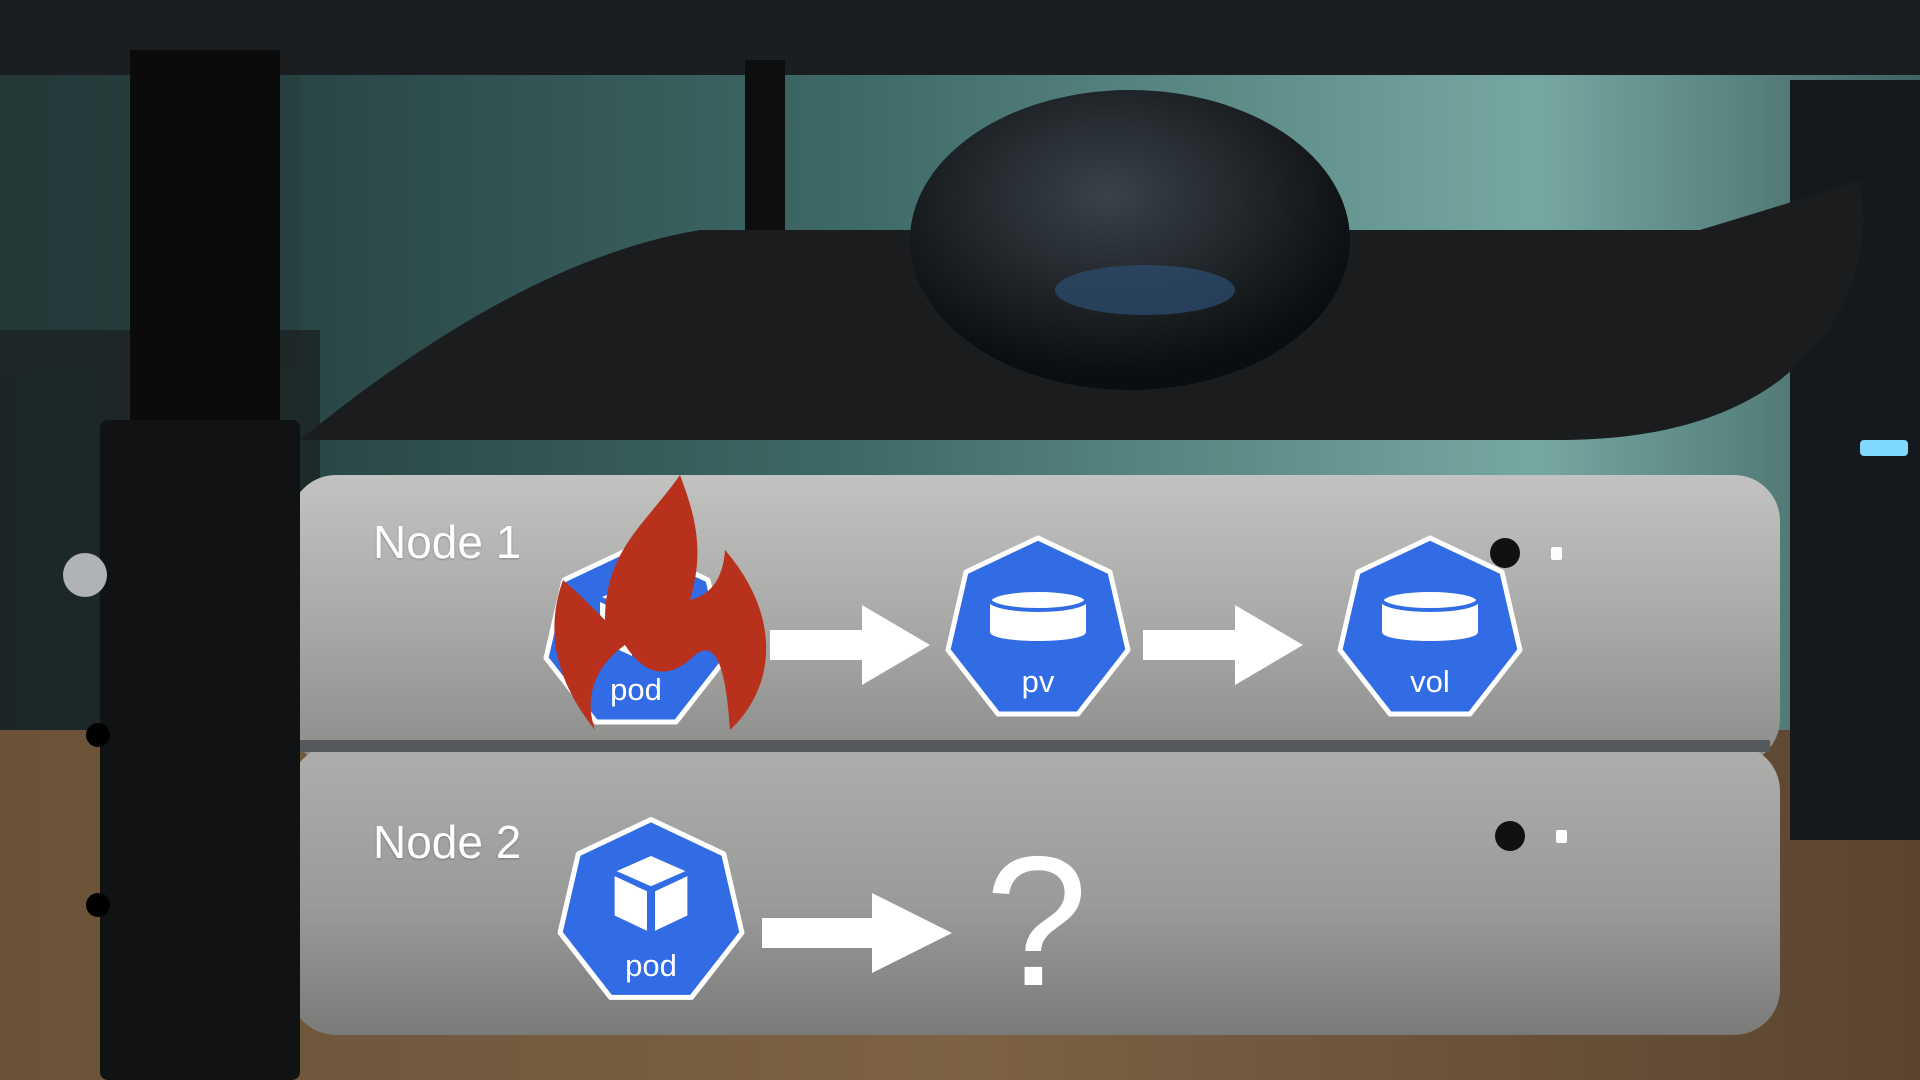 This screenshot has height=1080, width=1920. I want to click on arrow-pod-to-pv, so click(850, 645).